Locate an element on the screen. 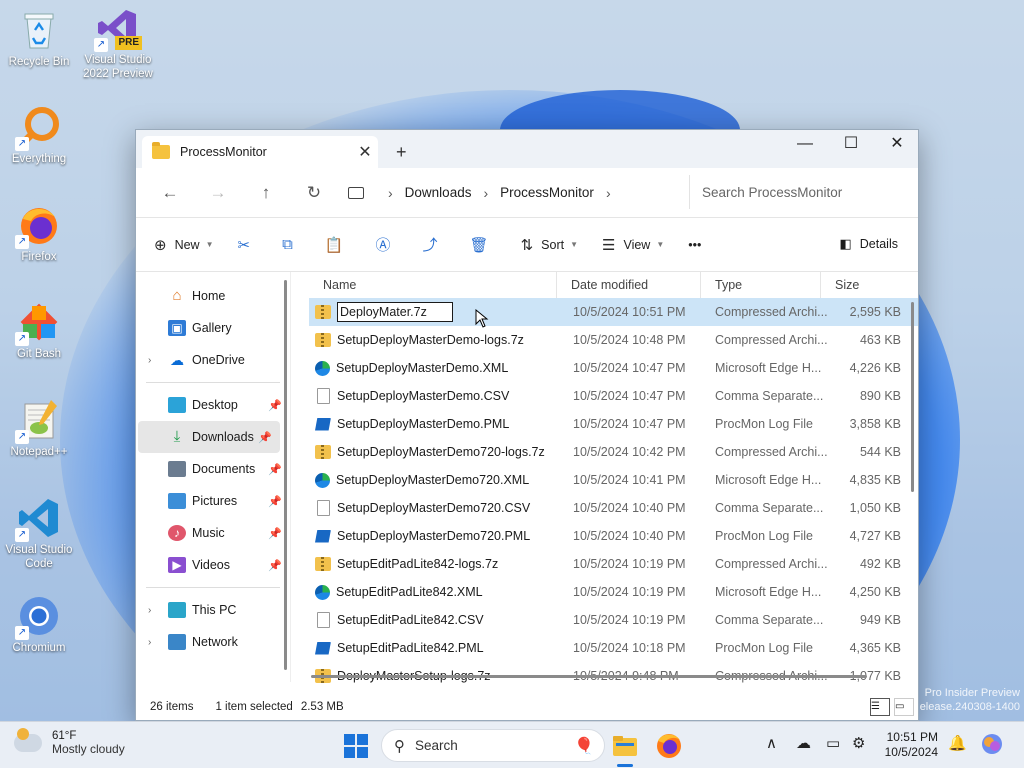 The image size is (1024, 768). nav-item-gallery: ▣ Gallery is located at coordinates (213, 328).